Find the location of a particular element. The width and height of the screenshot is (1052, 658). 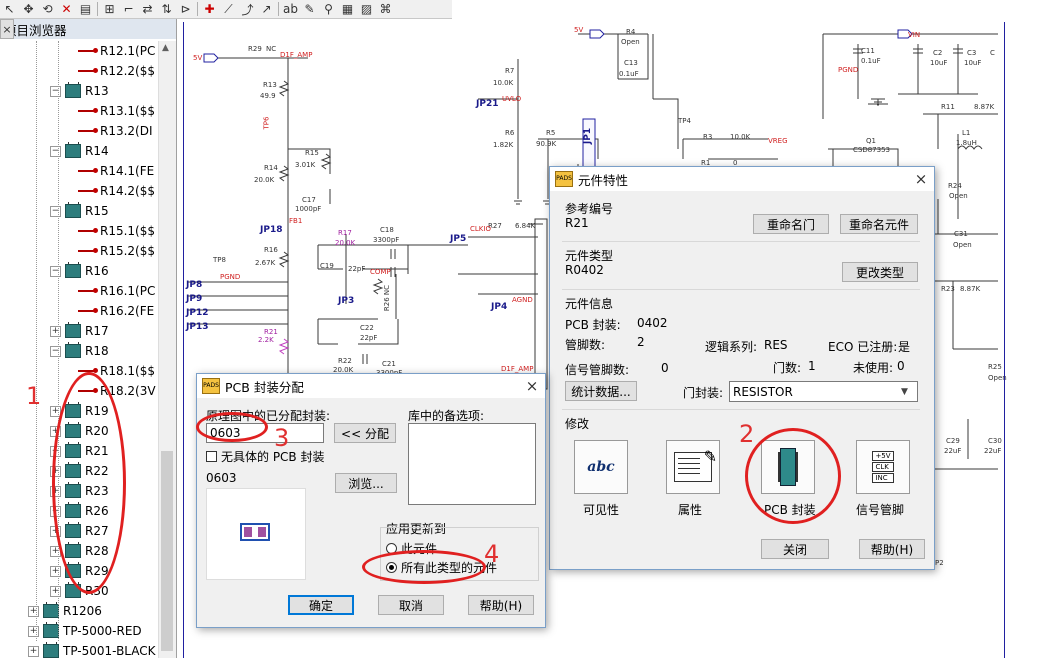

tree-pin-item: R12.1(PC is located at coordinates (116, 51).